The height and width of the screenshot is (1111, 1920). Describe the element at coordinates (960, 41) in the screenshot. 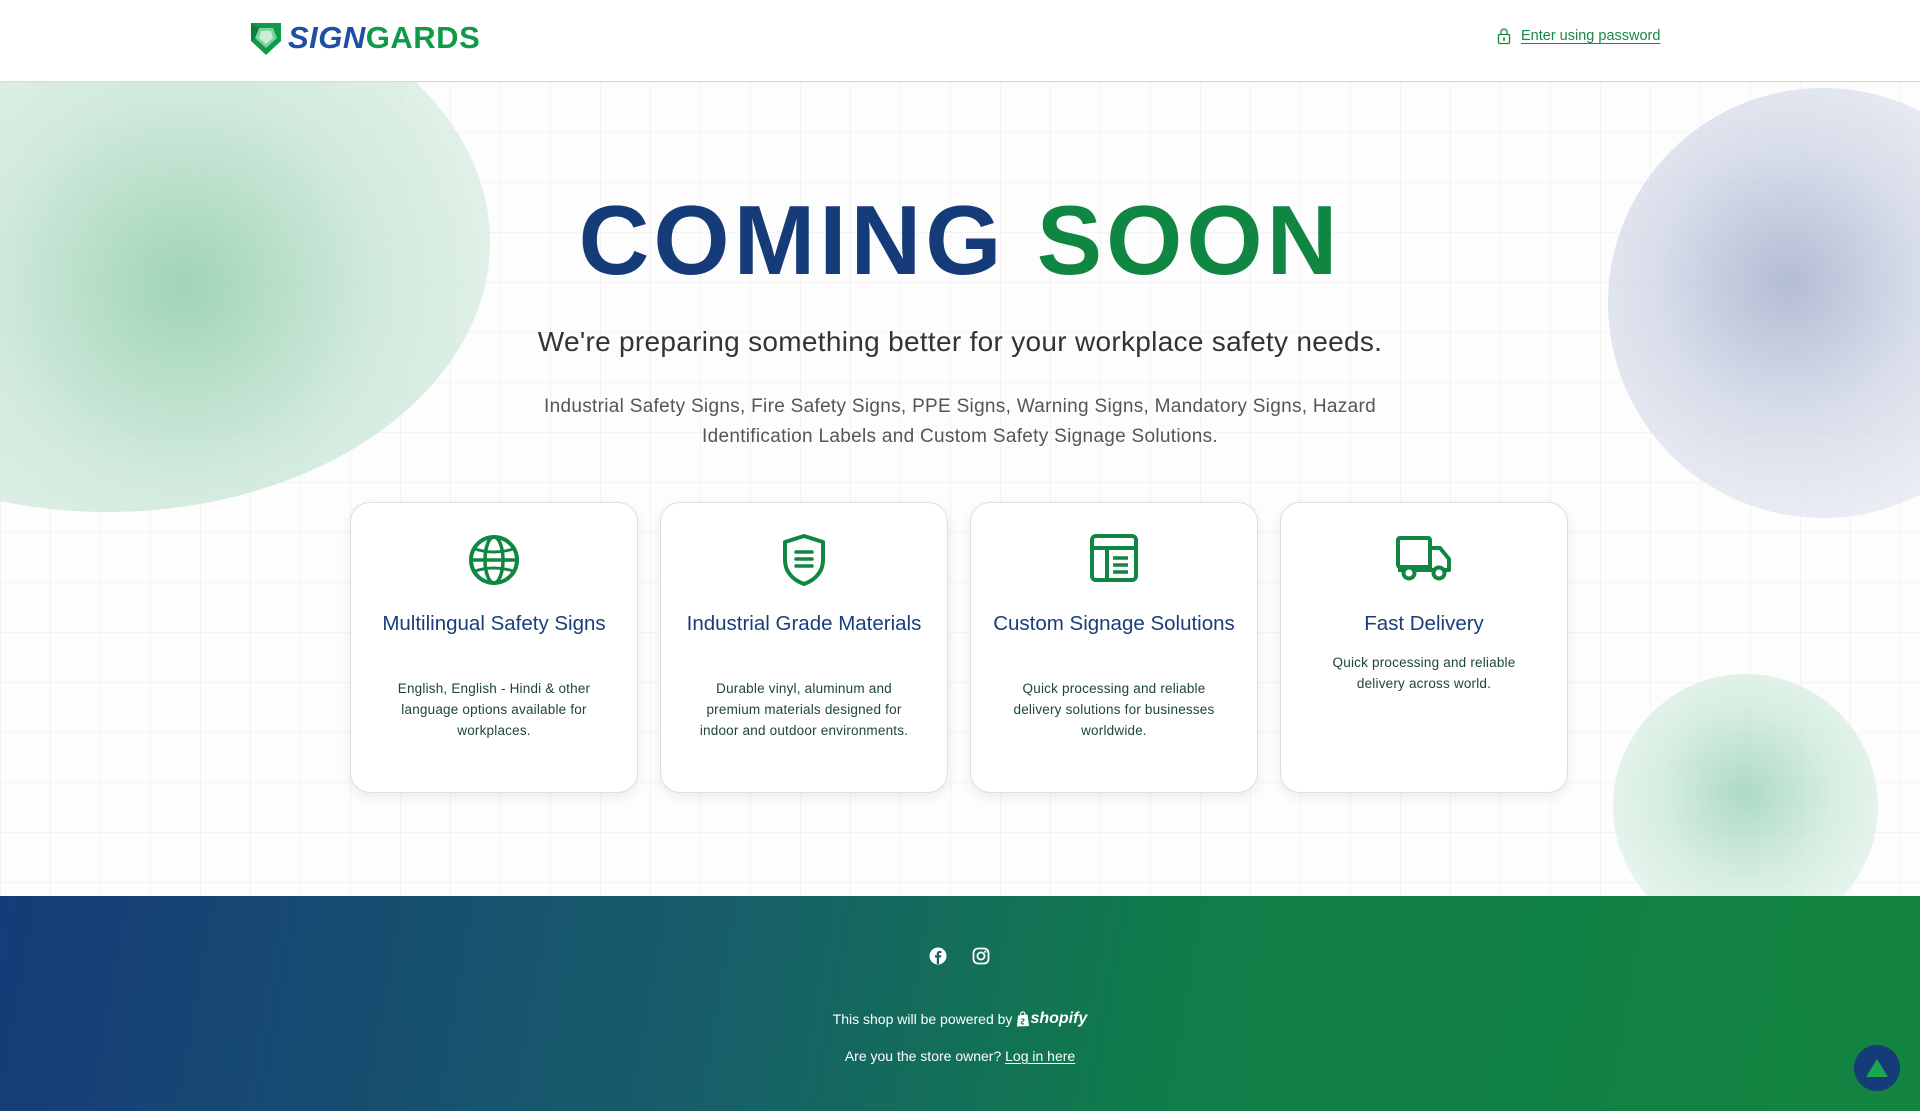

I see `site-header: SIGNGARDS Enter using password` at that location.